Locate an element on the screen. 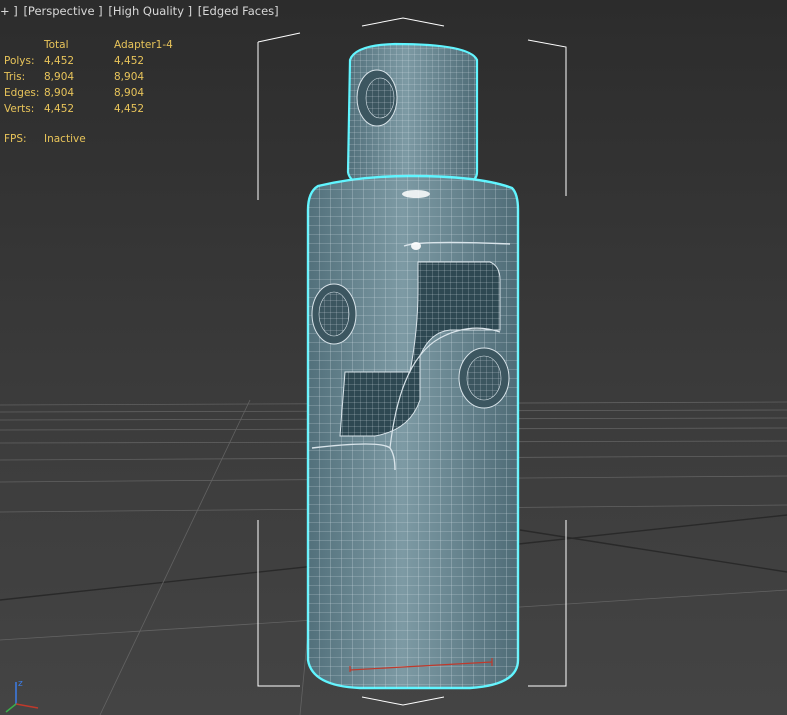 This screenshot has height=715, width=787. axis-gizmo-icon: z is located at coordinates (22, 696).